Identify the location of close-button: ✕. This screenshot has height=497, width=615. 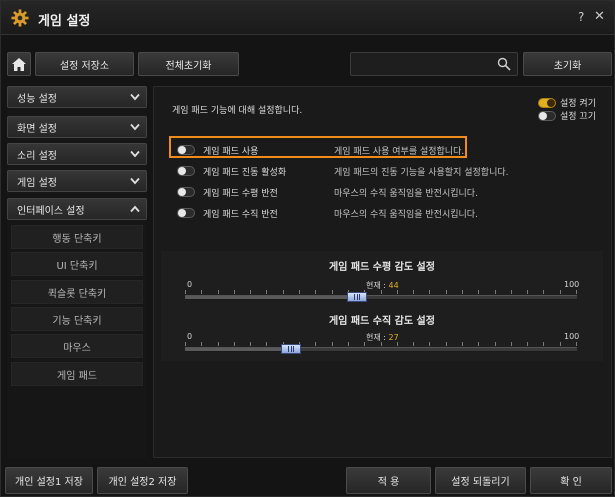
(599, 16).